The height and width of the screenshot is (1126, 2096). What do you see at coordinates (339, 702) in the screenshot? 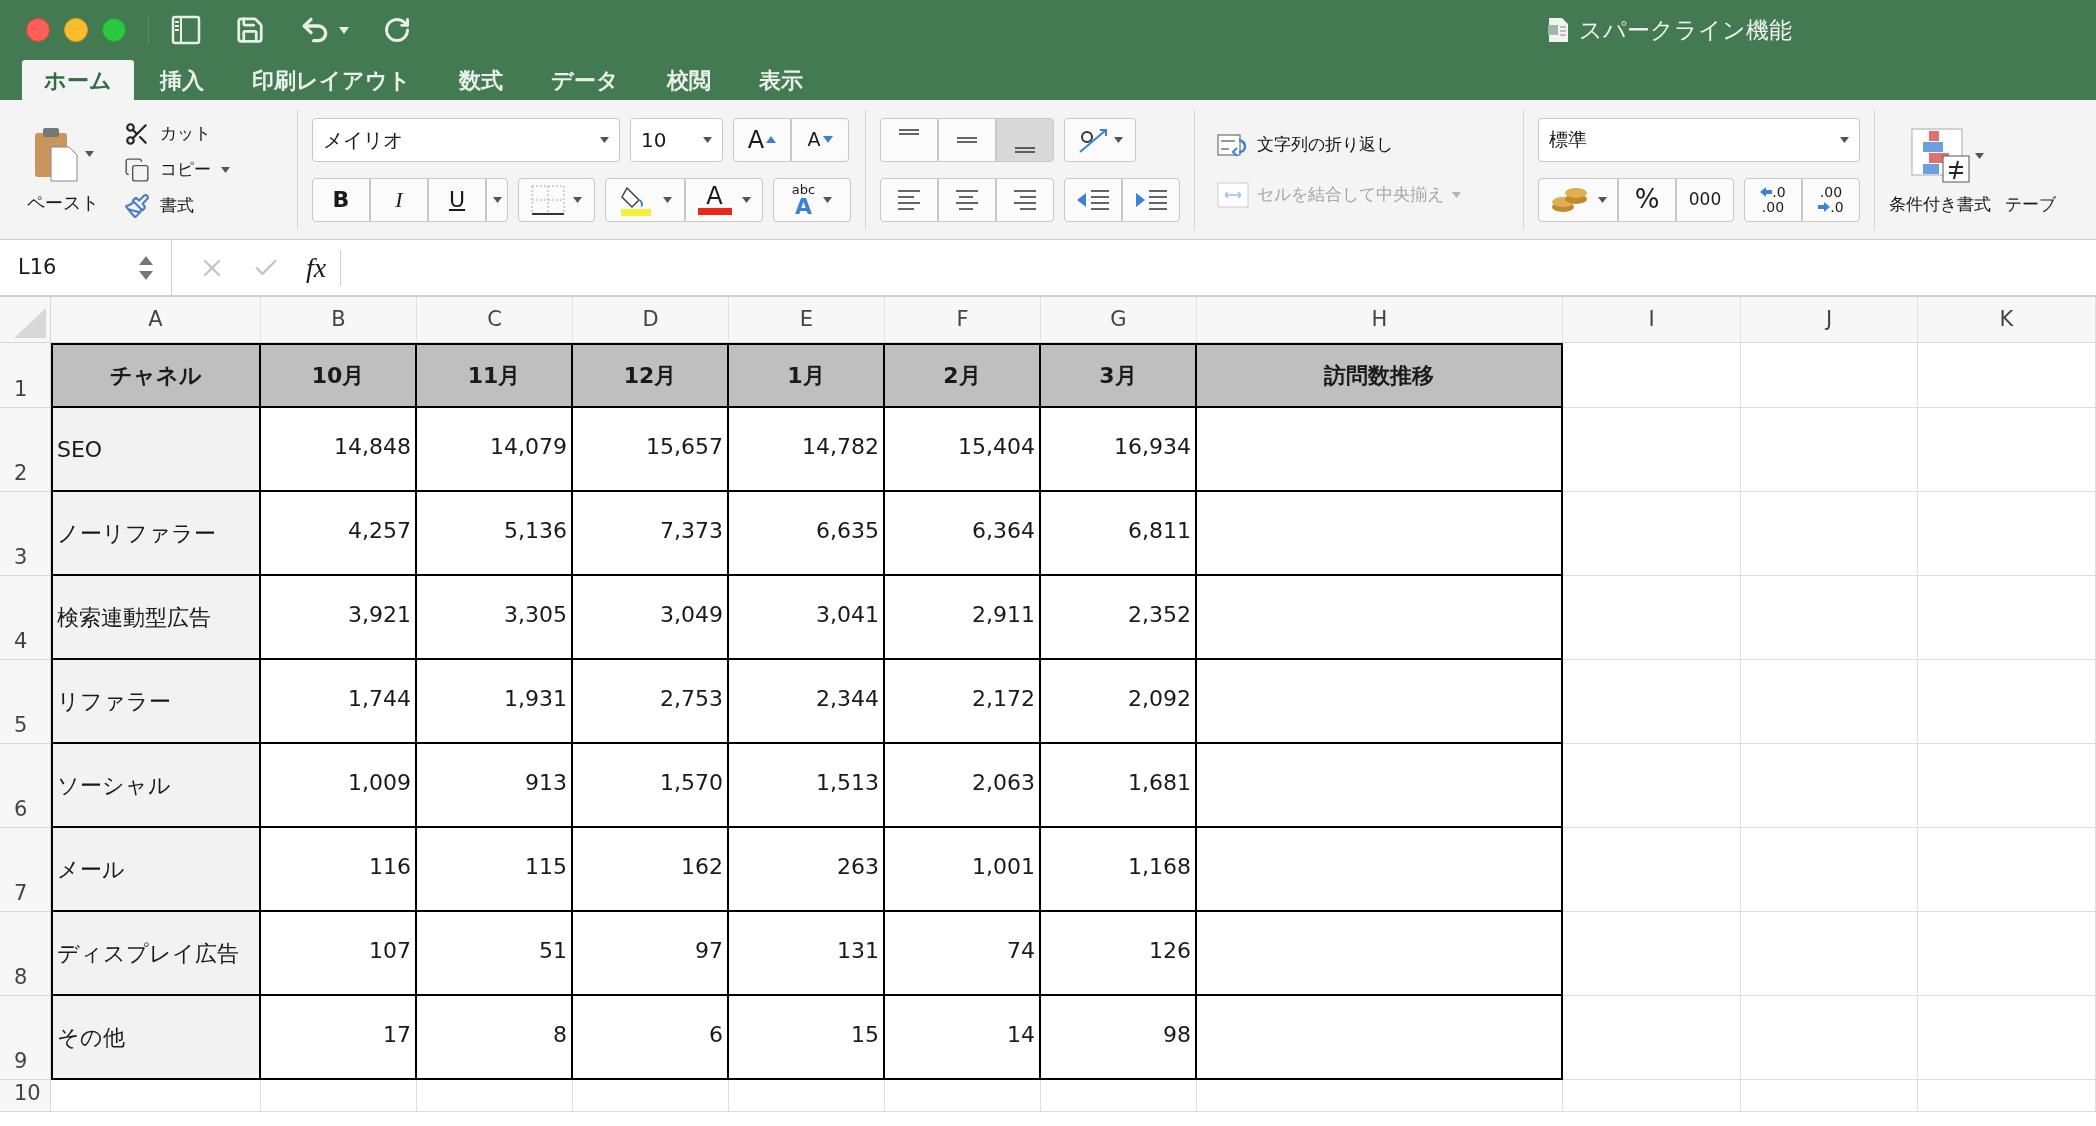
I see `table-cell: 1,744` at bounding box center [339, 702].